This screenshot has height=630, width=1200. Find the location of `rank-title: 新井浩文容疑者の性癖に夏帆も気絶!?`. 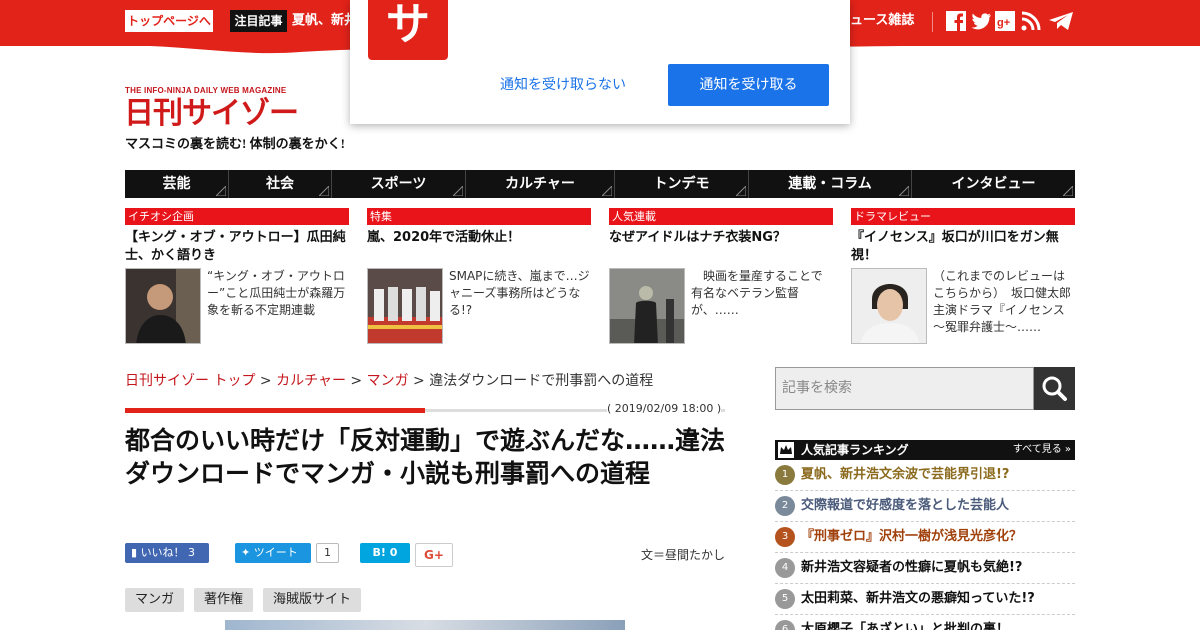

rank-title: 新井浩文容疑者の性癖に夏帆も気絶!? is located at coordinates (911, 568).